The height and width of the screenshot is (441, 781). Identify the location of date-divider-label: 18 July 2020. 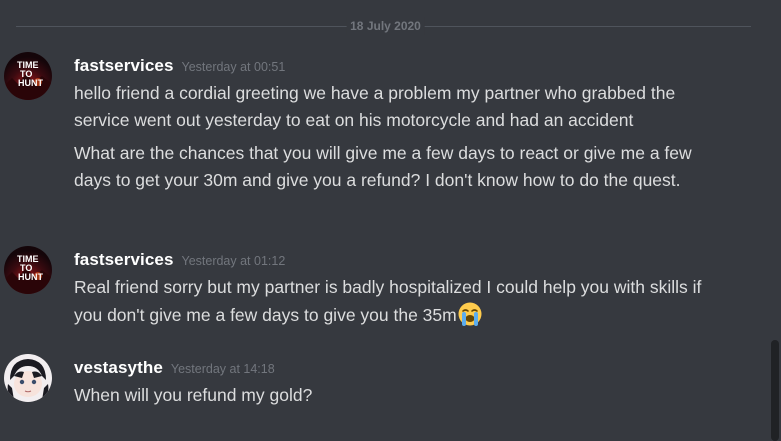
(385, 26).